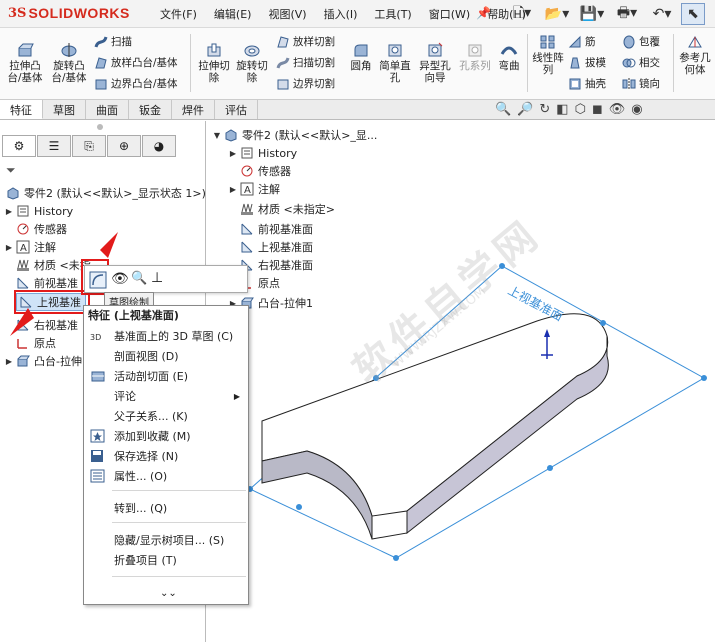 The image size is (715, 642). What do you see at coordinates (105, 193) in the screenshot?
I see `tree-root: 零件2 (默认<<默认>_显示状态 1>)` at bounding box center [105, 193].